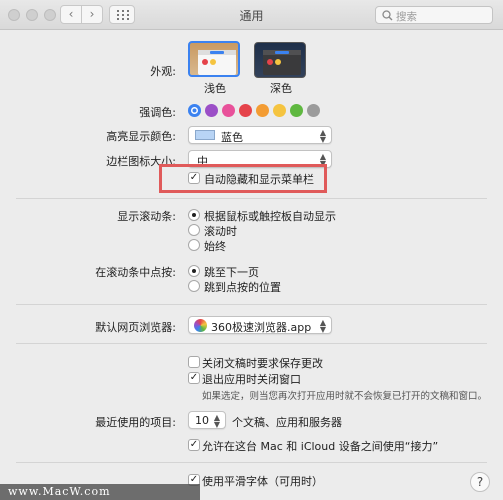  What do you see at coordinates (387, 15) in the screenshot?
I see `search-icon` at bounding box center [387, 15].